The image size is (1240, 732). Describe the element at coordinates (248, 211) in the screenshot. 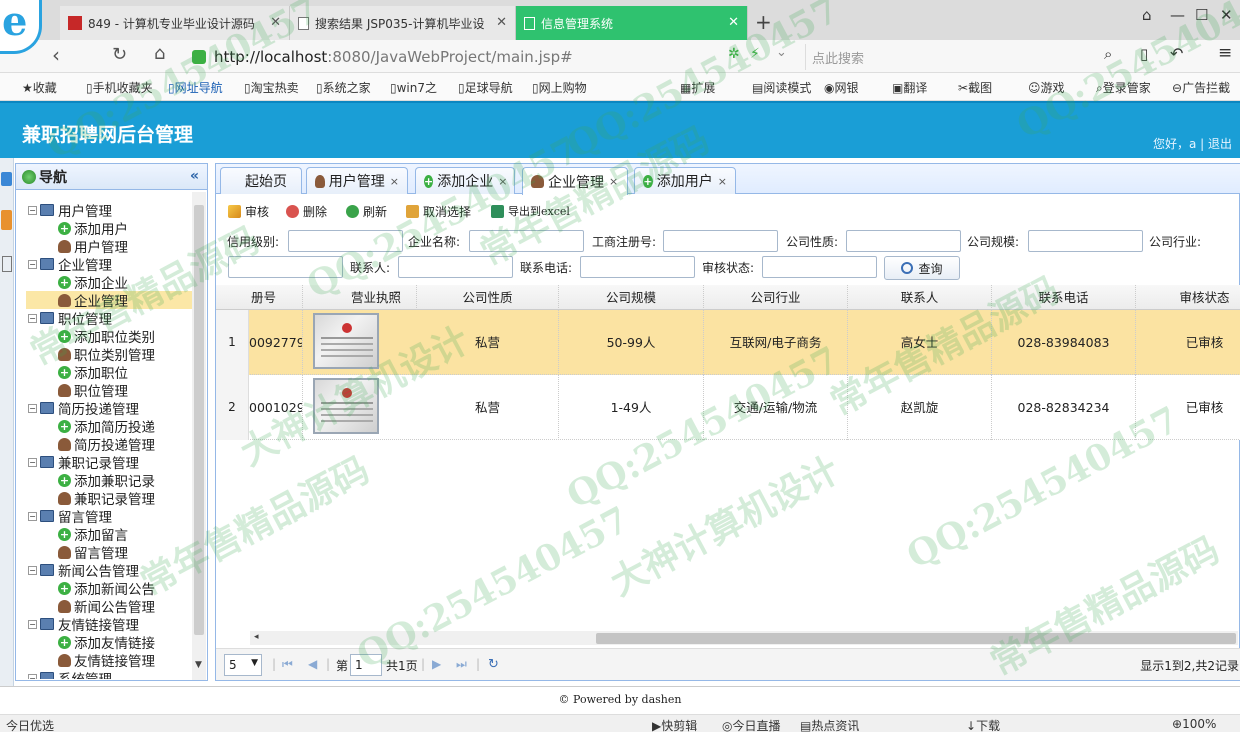

I see `audit-button: 审核` at that location.